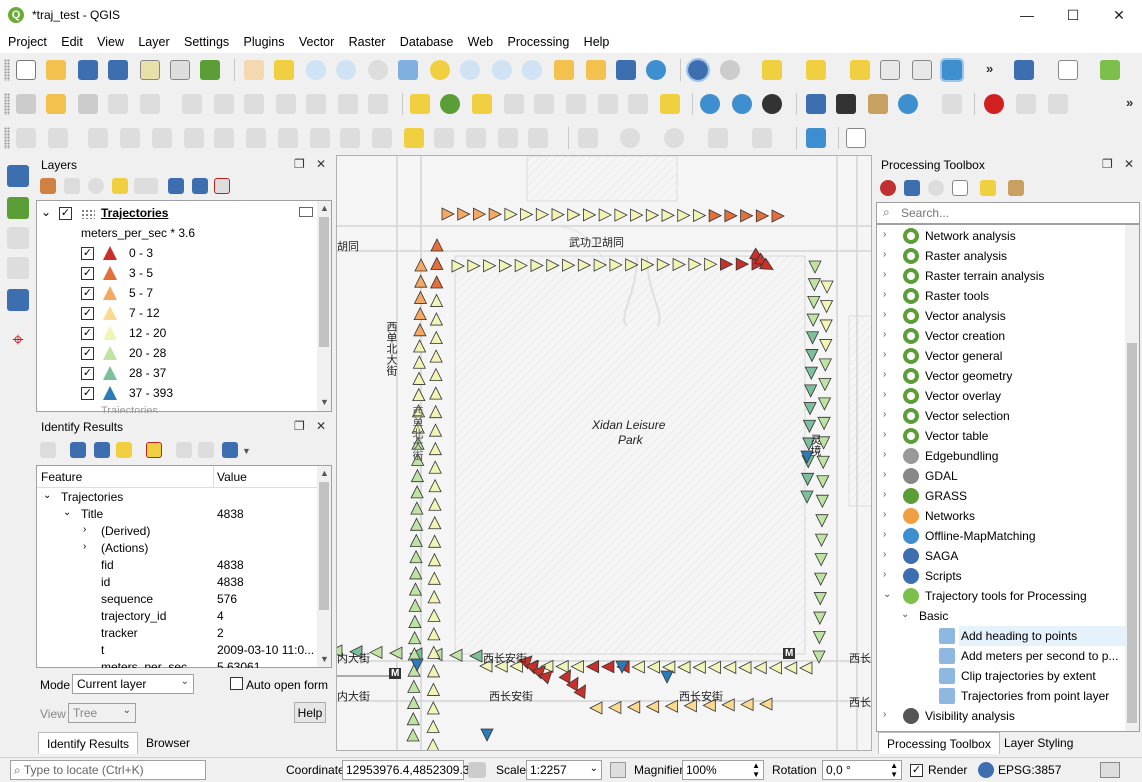 The height and width of the screenshot is (782, 1142). I want to click on toolbox-item-basic: Basic, so click(933, 619).